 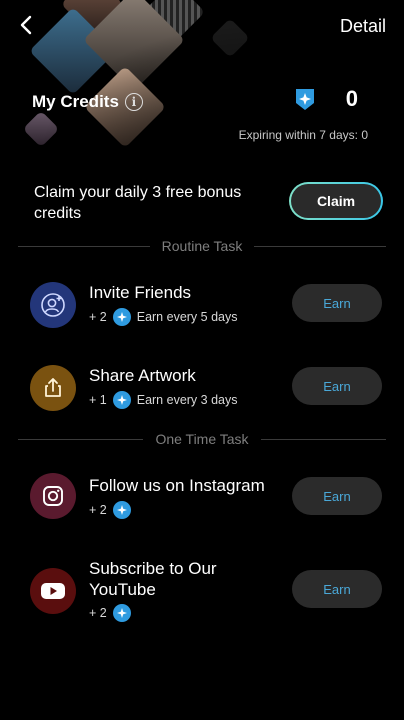 What do you see at coordinates (336, 201) in the screenshot?
I see `claim-button: Claim` at bounding box center [336, 201].